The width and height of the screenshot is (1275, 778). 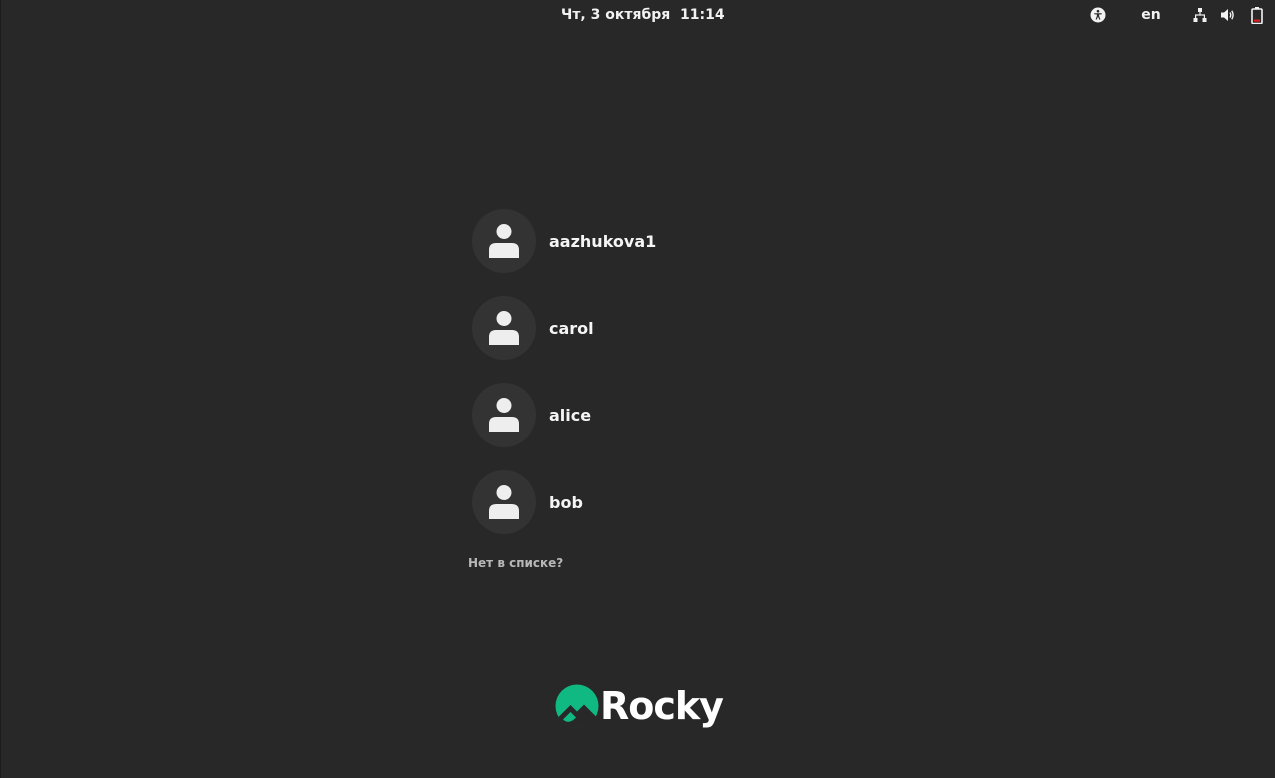 I want to click on username: aazhukova1, so click(x=603, y=241).